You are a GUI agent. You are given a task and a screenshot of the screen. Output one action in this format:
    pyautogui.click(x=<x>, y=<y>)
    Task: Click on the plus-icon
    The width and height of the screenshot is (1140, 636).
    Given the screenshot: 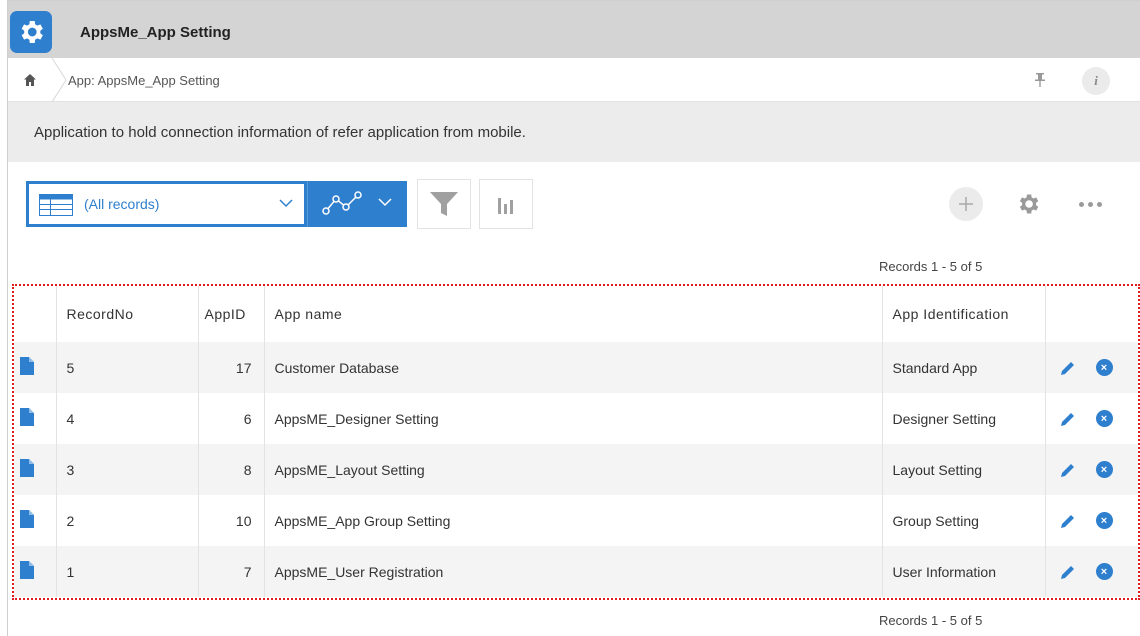 What is the action you would take?
    pyautogui.click(x=966, y=204)
    